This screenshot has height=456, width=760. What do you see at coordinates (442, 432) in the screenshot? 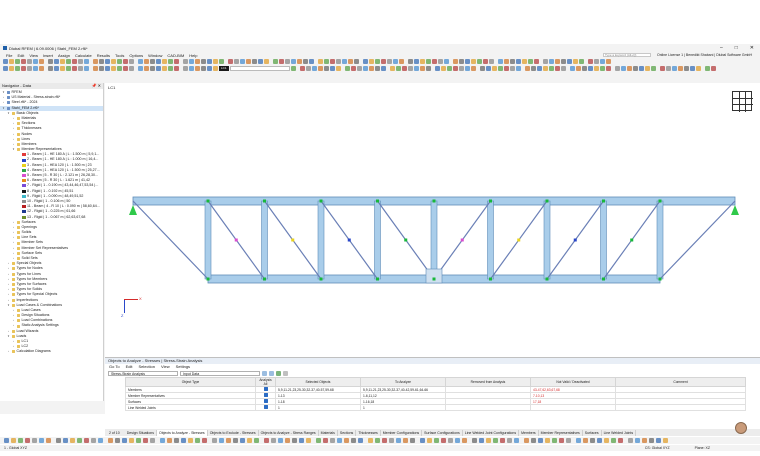
I see `panel-tab: Surface Configurations` at bounding box center [442, 432].